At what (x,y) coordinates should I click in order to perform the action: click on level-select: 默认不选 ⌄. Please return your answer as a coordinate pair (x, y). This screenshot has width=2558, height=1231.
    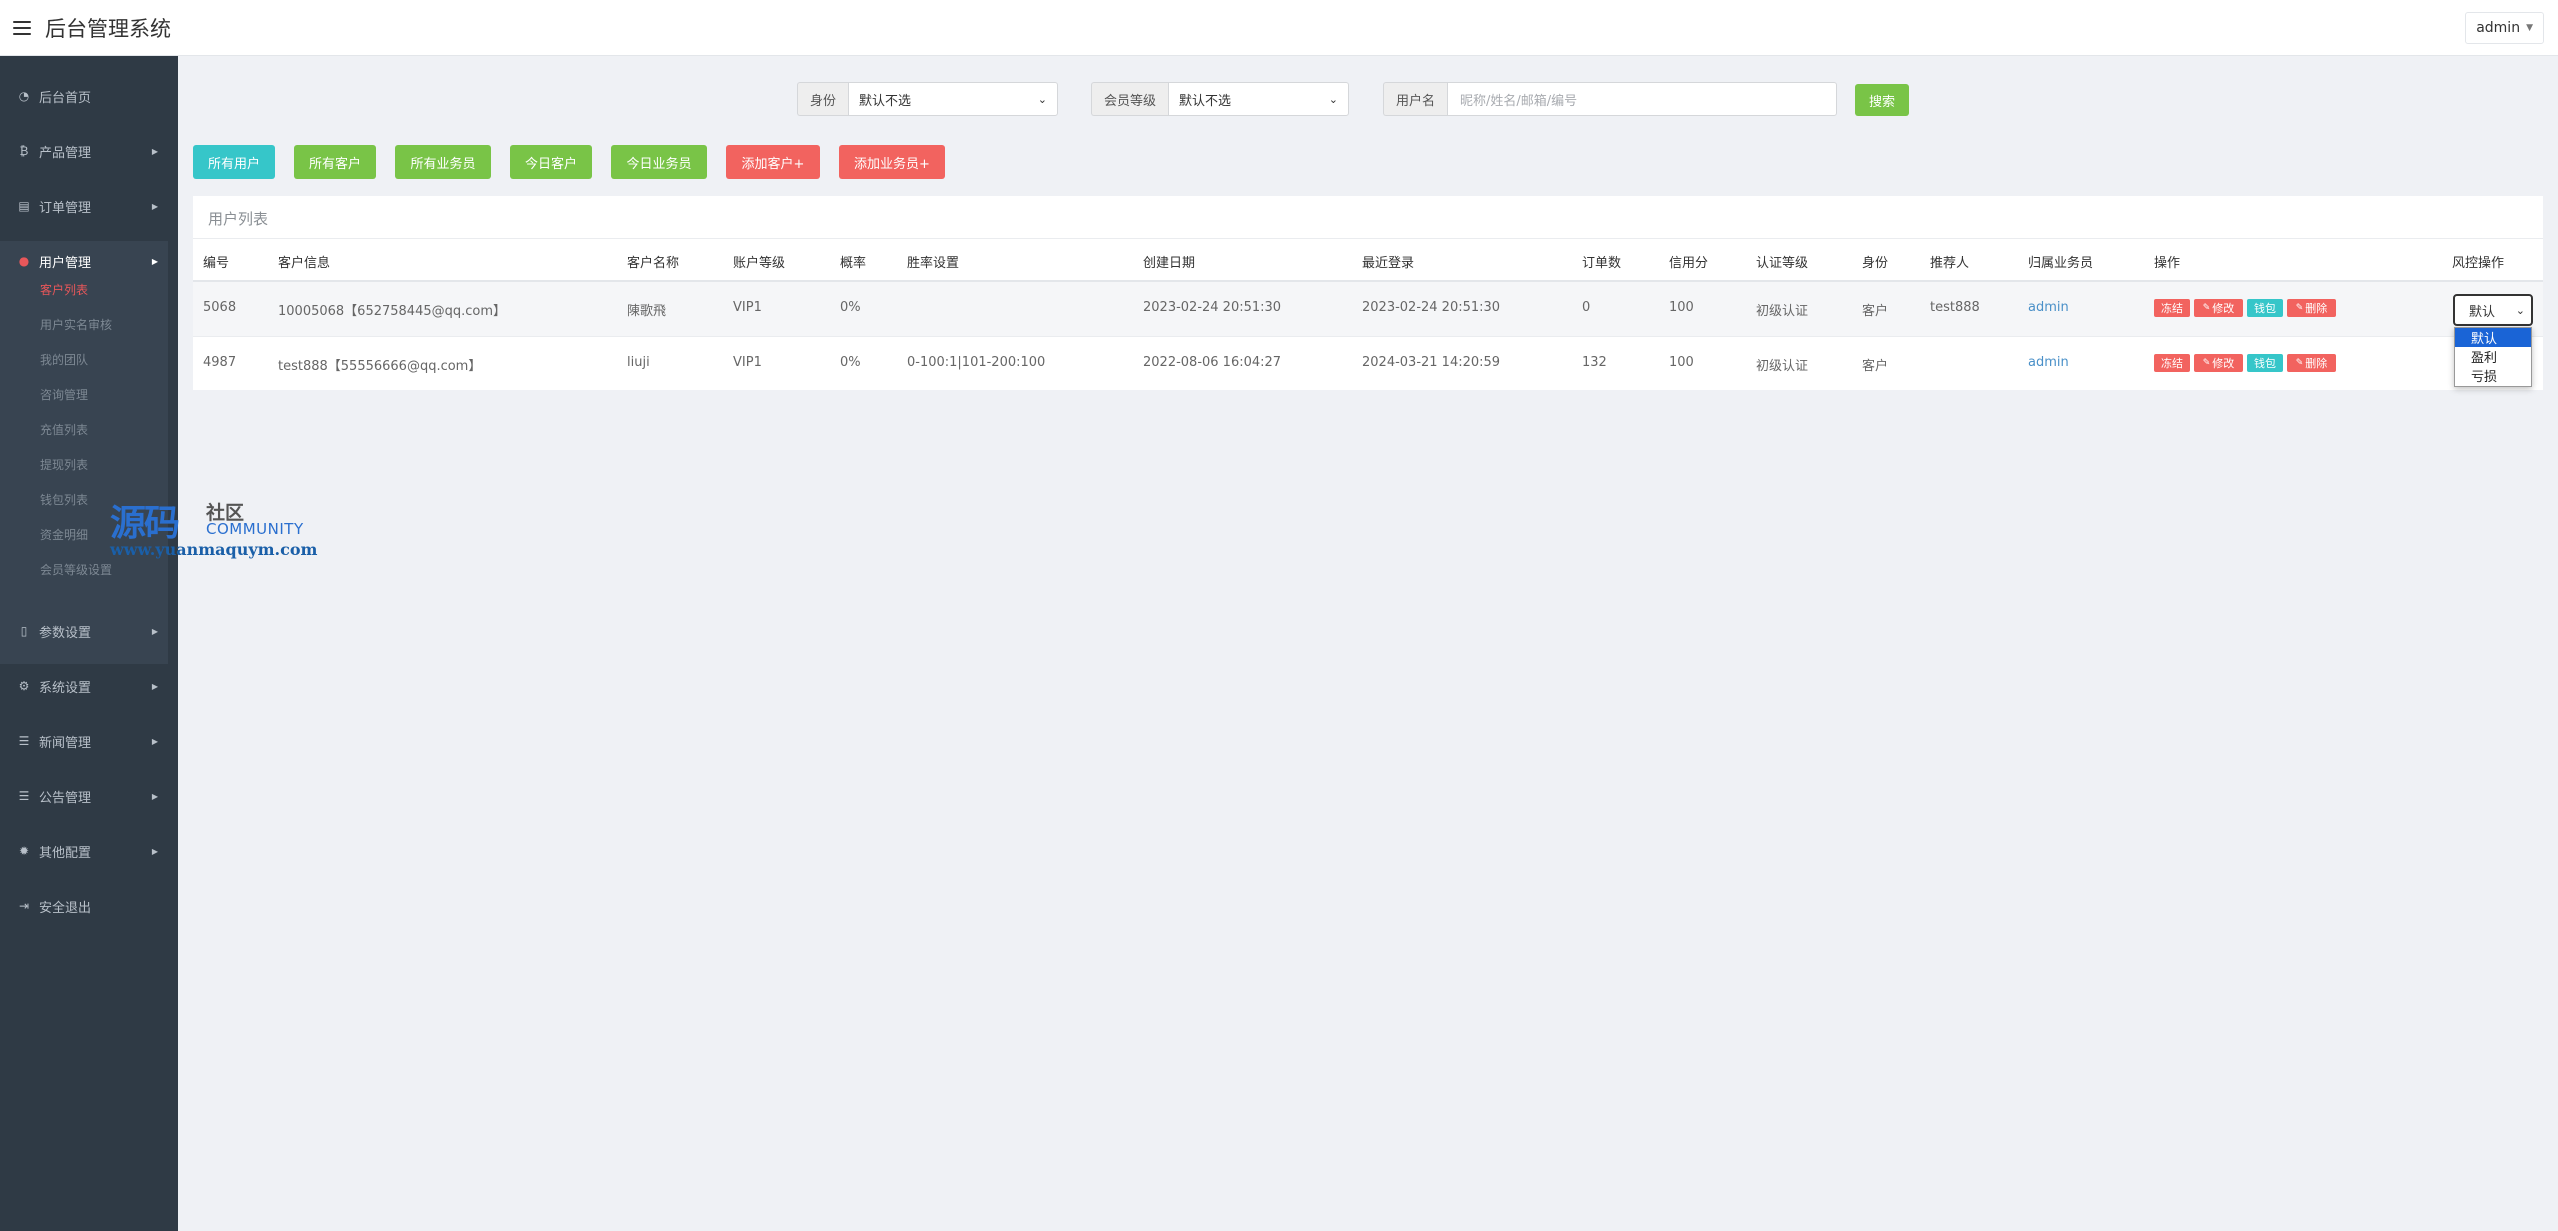
    Looking at the image, I should click on (1259, 99).